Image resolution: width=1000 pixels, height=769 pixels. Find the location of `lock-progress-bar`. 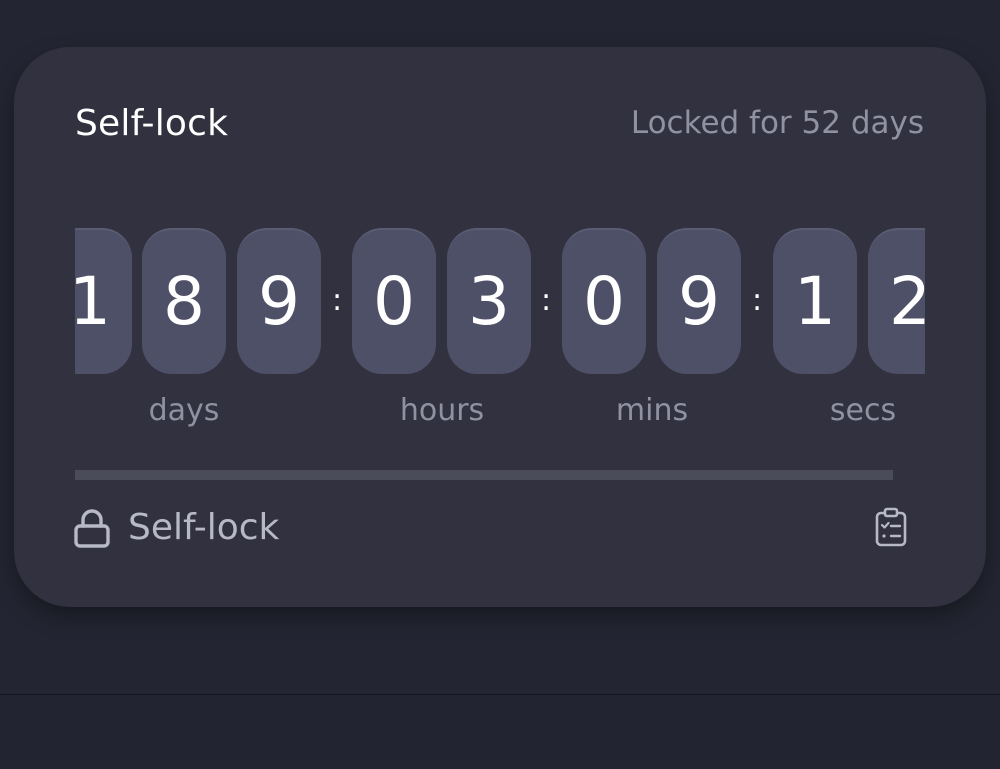

lock-progress-bar is located at coordinates (484, 475).